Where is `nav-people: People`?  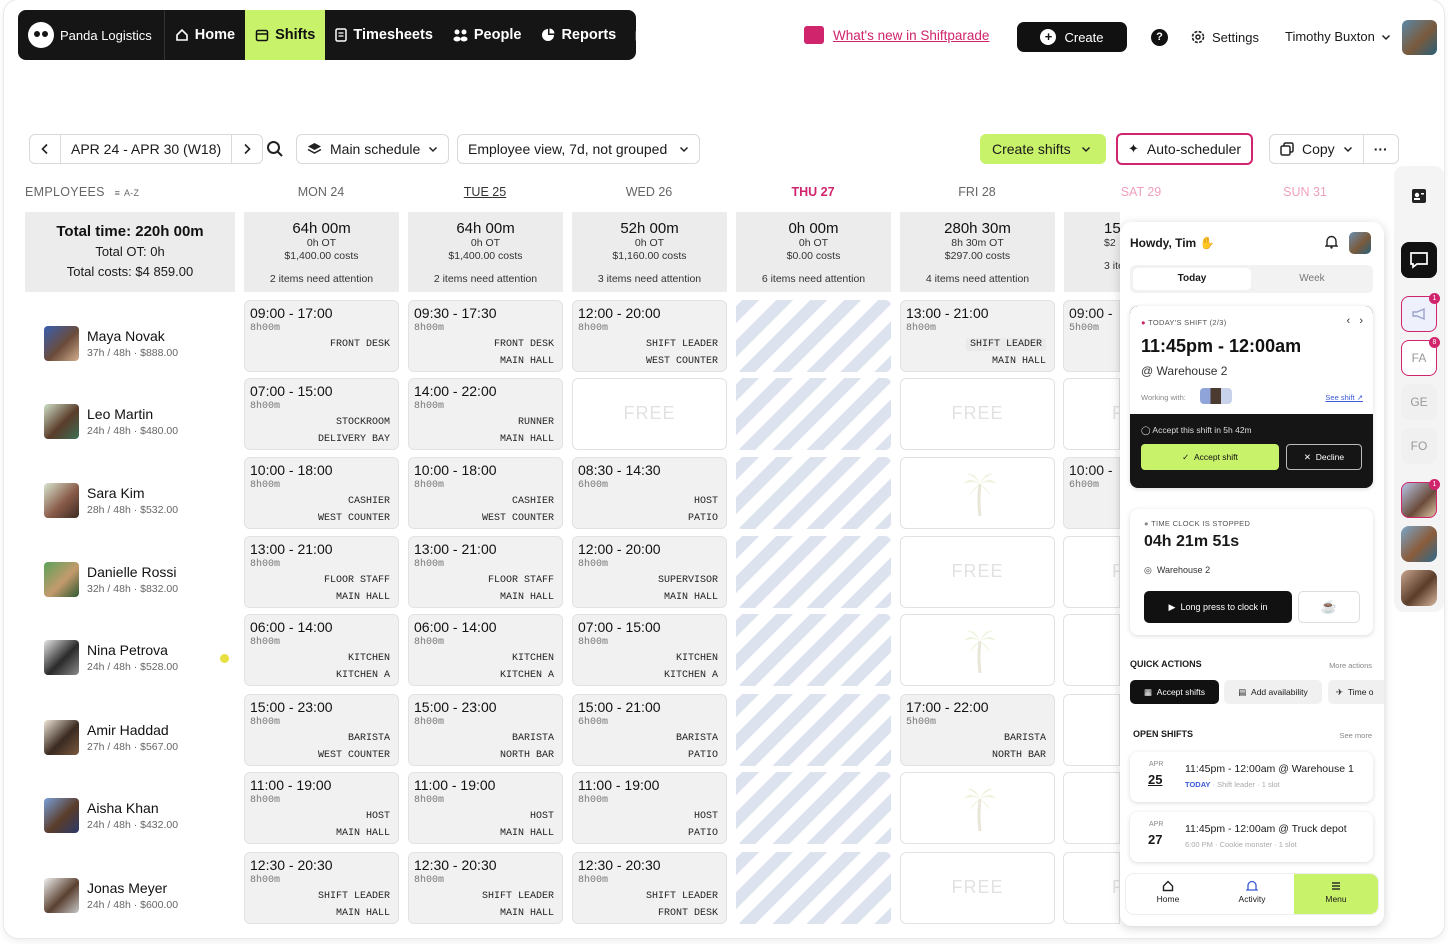 nav-people: People is located at coordinates (487, 35).